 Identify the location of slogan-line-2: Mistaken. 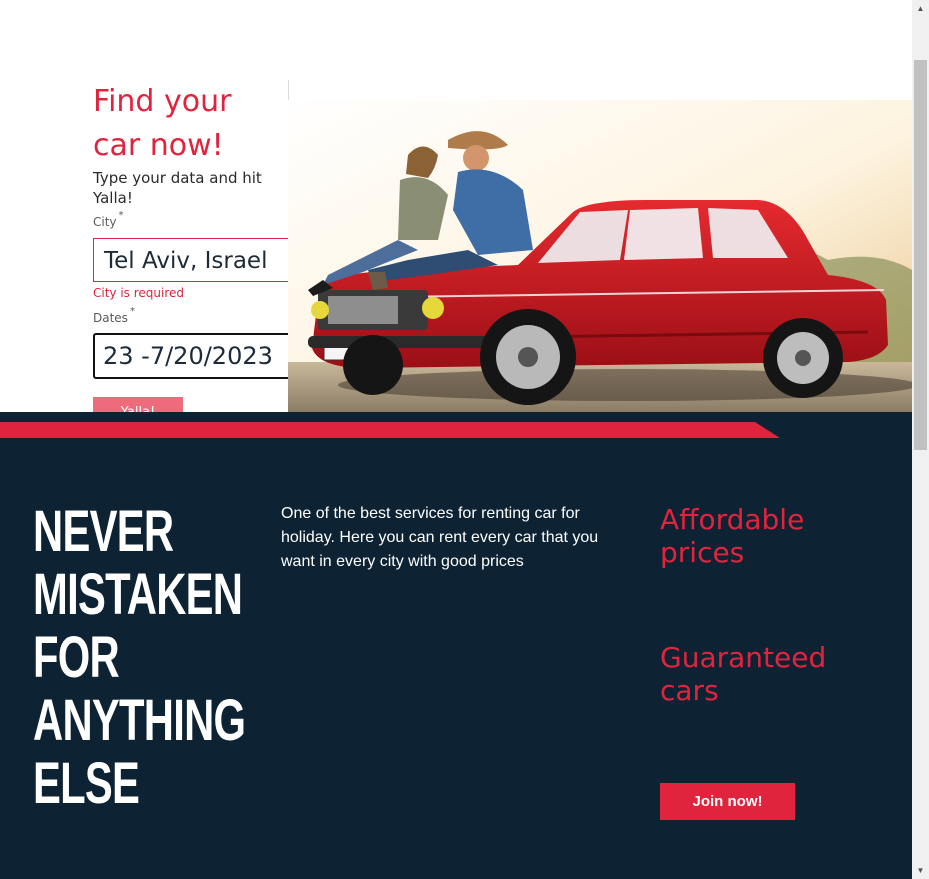
(138, 594).